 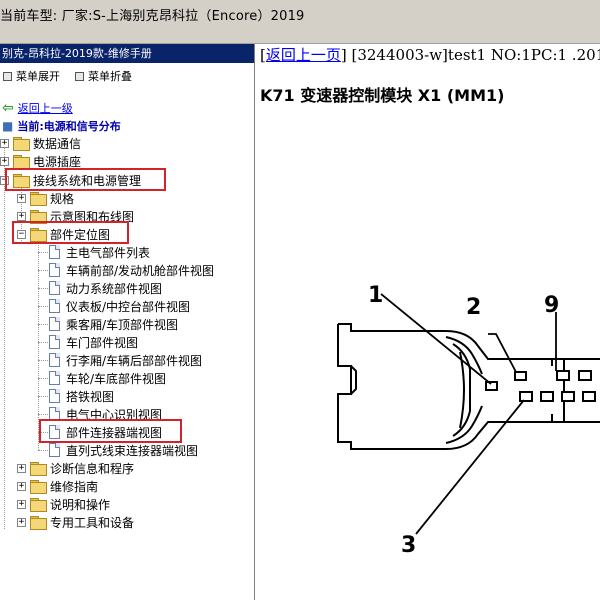 I want to click on tree-doc-item: 仪表板/中控台部件视图, so click(x=119, y=306).